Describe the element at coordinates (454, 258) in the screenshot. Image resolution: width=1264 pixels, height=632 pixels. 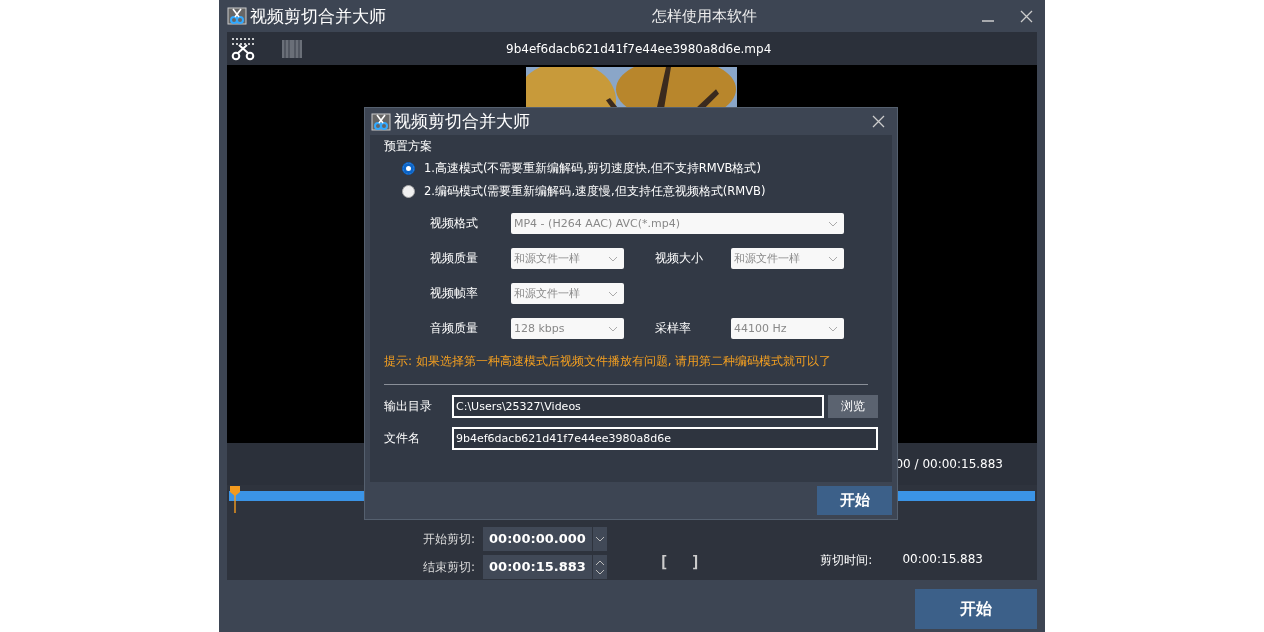
I see `setting-label: 视频质量` at that location.